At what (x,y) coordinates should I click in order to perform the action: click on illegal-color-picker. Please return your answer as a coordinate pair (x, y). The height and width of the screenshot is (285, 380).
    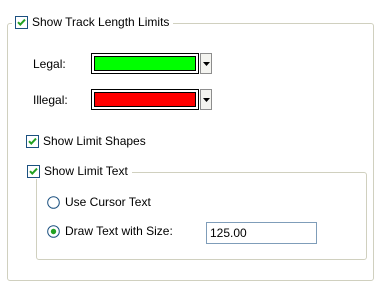
    Looking at the image, I should click on (151, 99).